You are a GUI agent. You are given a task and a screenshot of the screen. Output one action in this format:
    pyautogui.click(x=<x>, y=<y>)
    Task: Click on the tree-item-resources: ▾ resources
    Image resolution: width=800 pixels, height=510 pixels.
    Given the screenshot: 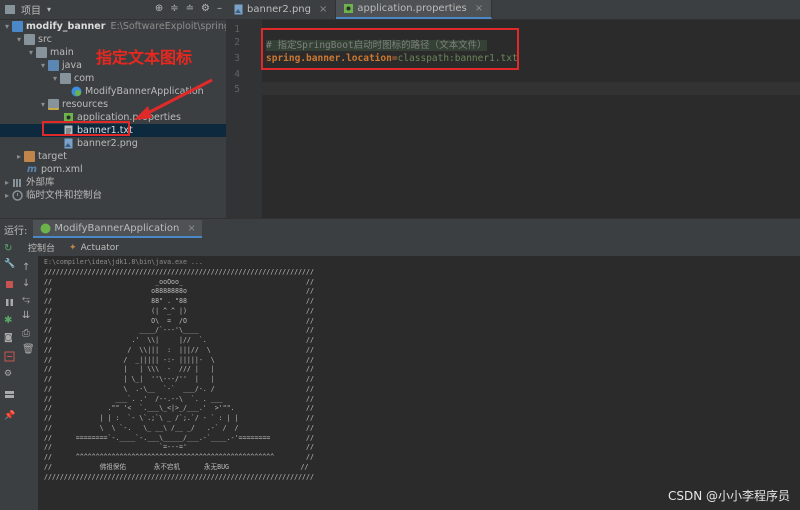 What is the action you would take?
    pyautogui.click(x=54, y=104)
    